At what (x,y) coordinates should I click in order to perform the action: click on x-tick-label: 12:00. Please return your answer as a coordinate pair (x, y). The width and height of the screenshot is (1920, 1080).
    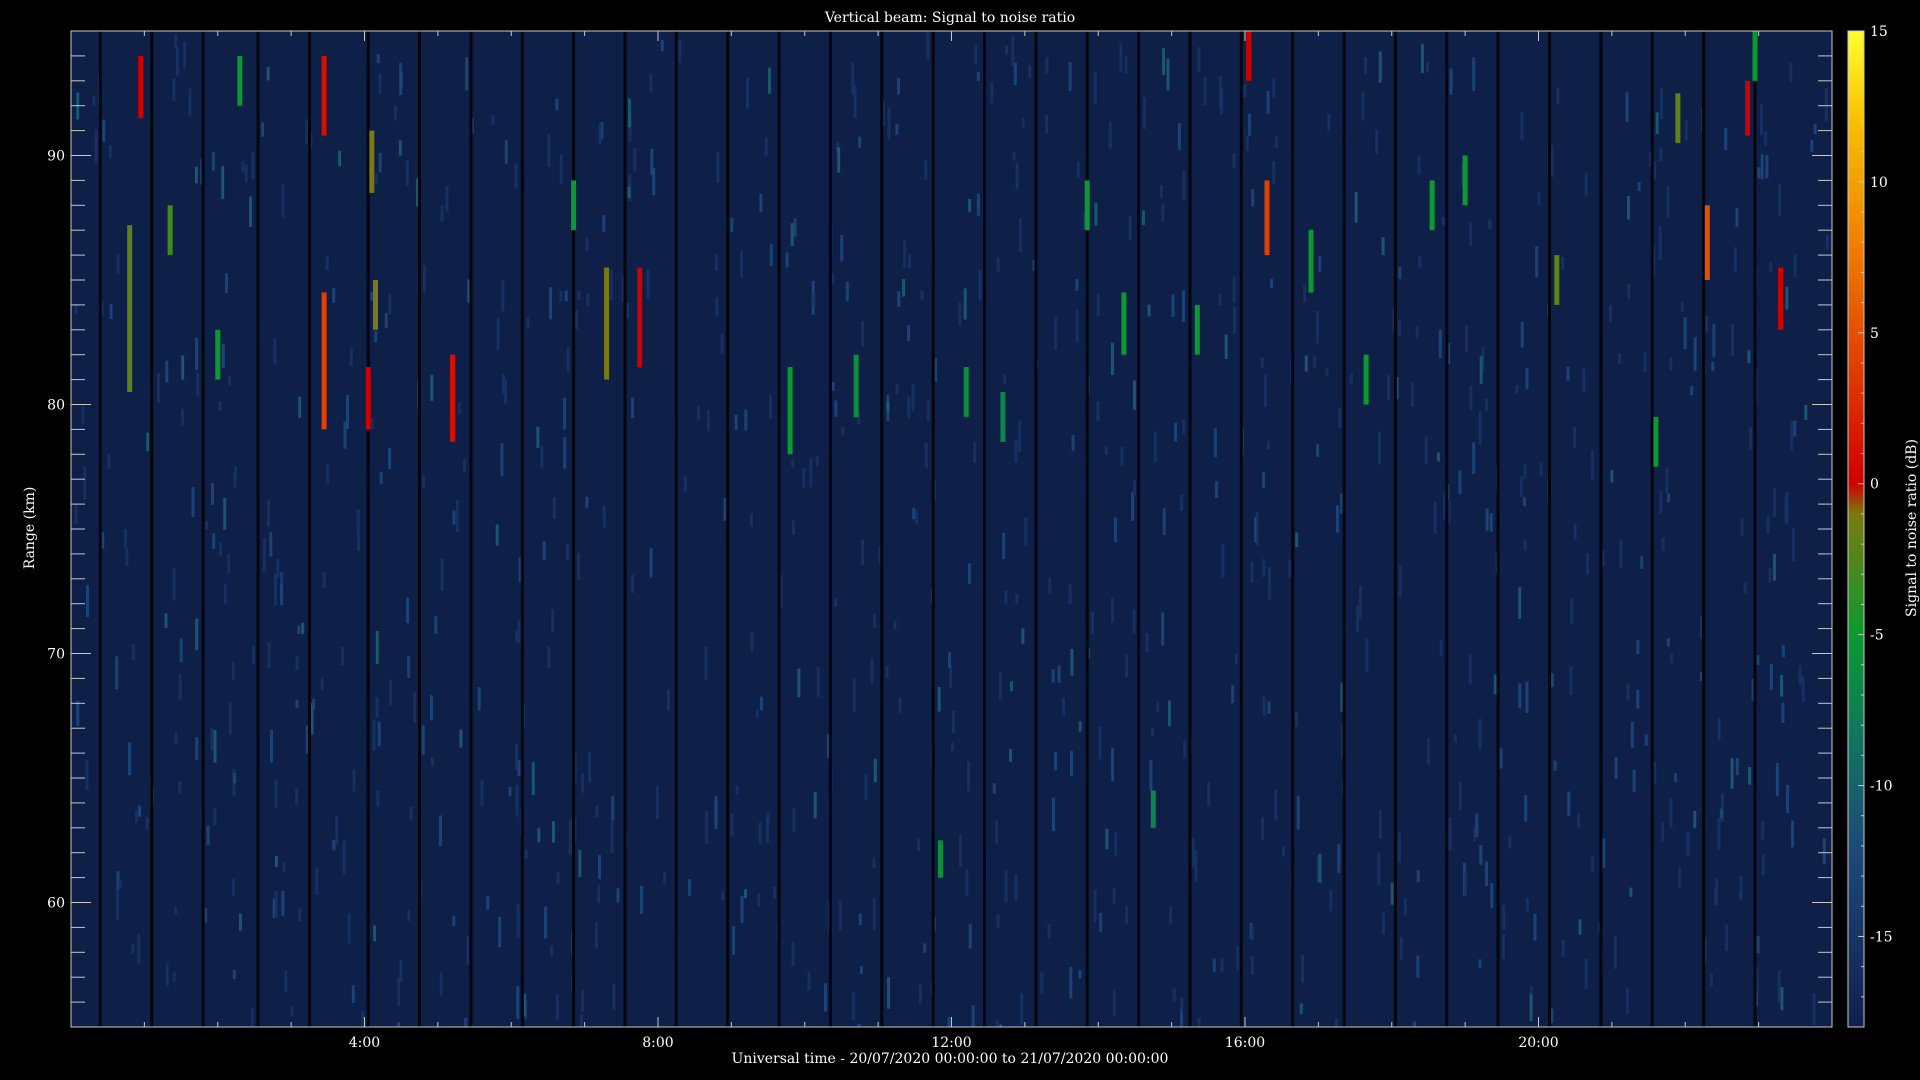
    Looking at the image, I should click on (951, 1043).